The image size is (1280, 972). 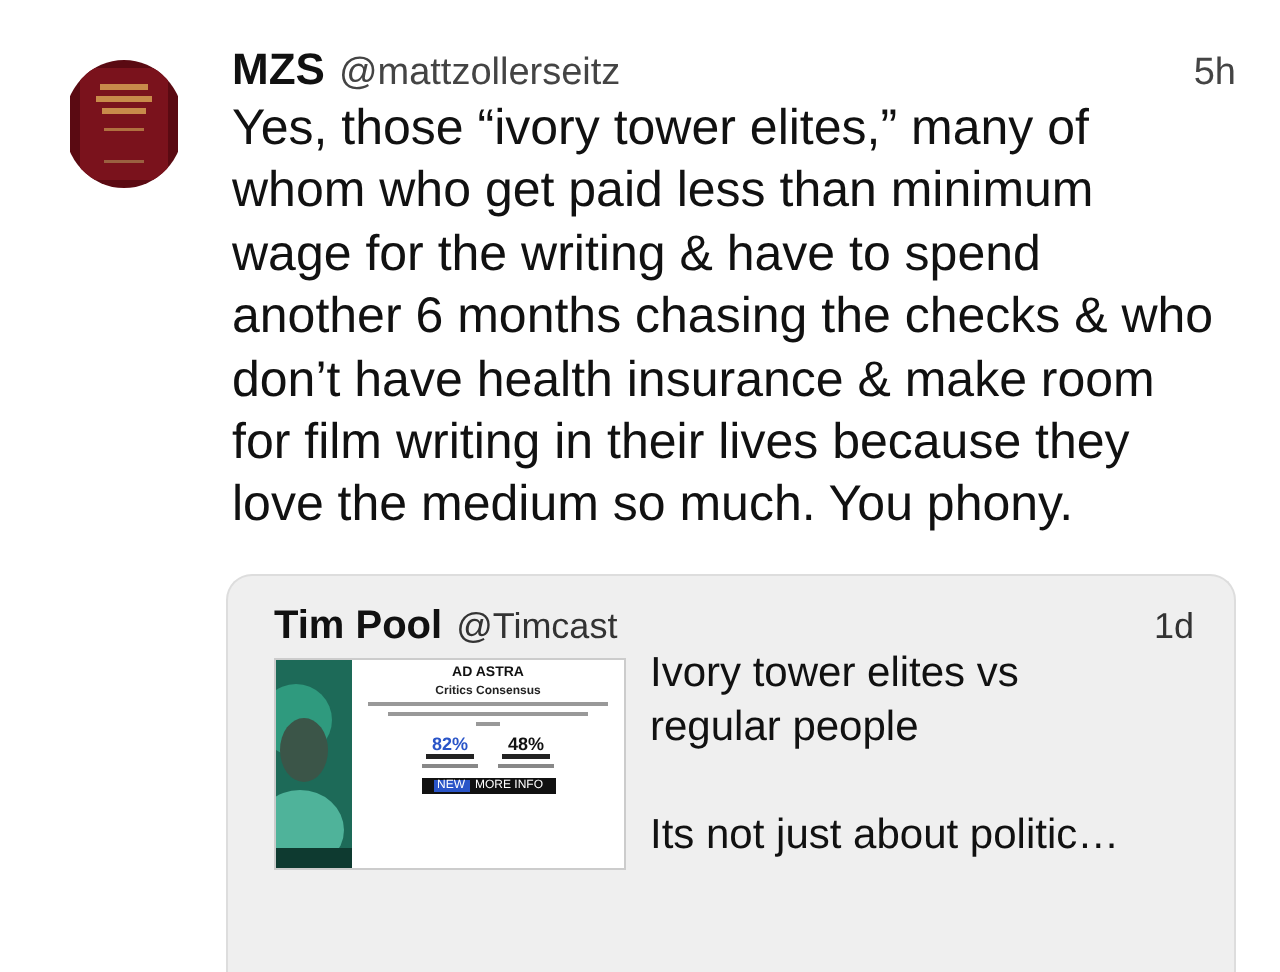 What do you see at coordinates (449, 743) in the screenshot?
I see `score-value: 82%` at bounding box center [449, 743].